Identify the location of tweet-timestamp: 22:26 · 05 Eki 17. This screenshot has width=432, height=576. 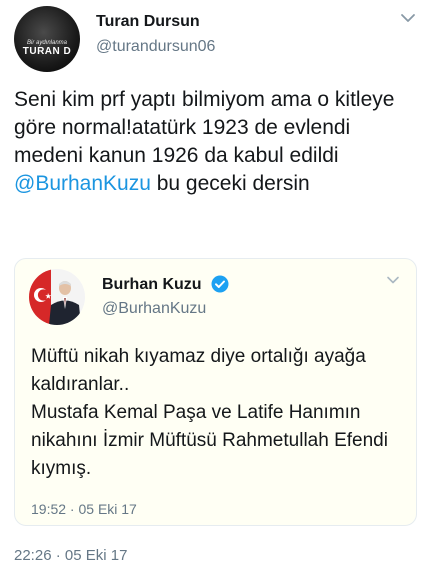
(70, 555).